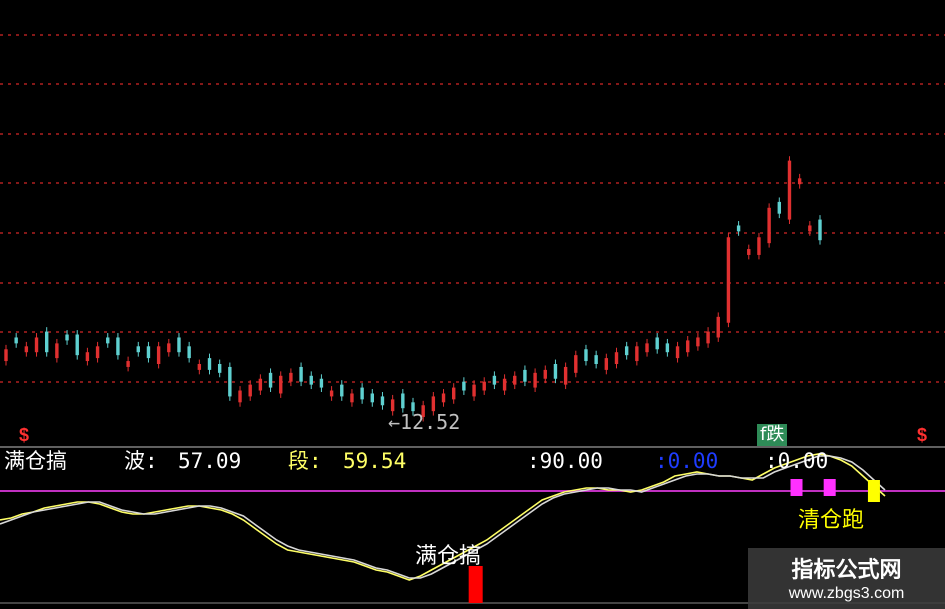 The width and height of the screenshot is (945, 609). Describe the element at coordinates (831, 520) in the screenshot. I see `sell-signal-label: 清仓跑` at that location.